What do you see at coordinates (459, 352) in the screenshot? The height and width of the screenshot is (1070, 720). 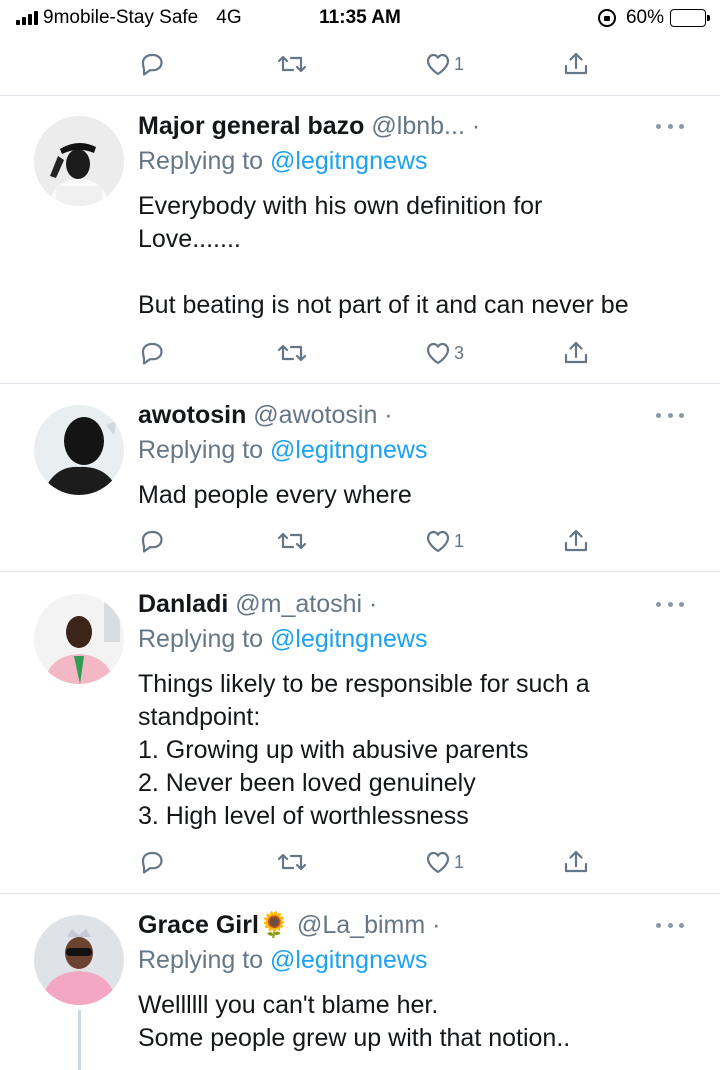 I see `like-count: 3` at bounding box center [459, 352].